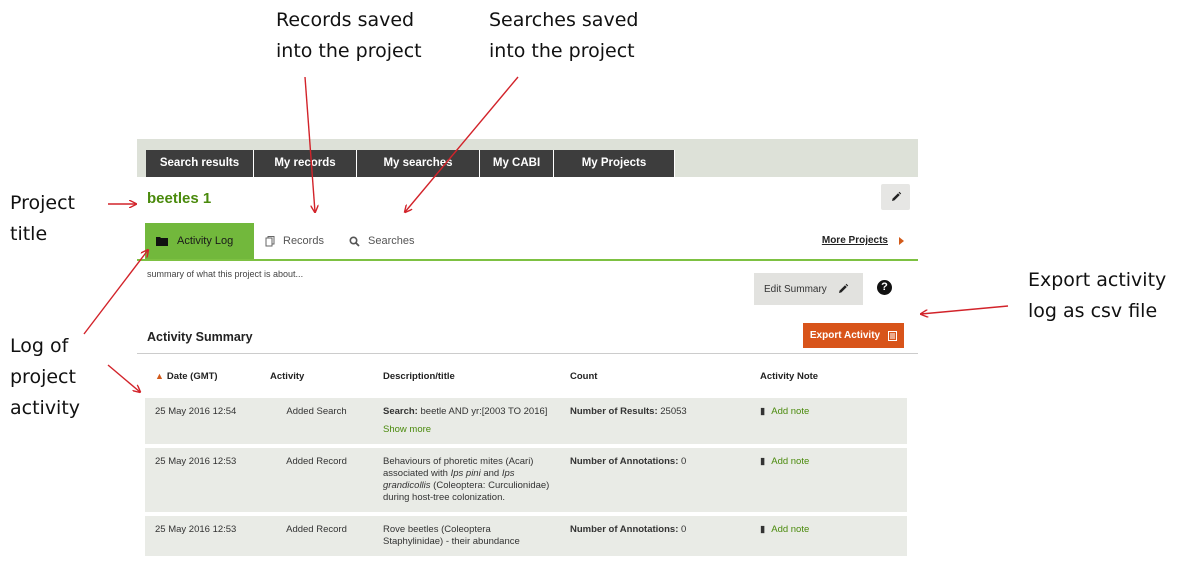  I want to click on count-value: 25053, so click(673, 411).